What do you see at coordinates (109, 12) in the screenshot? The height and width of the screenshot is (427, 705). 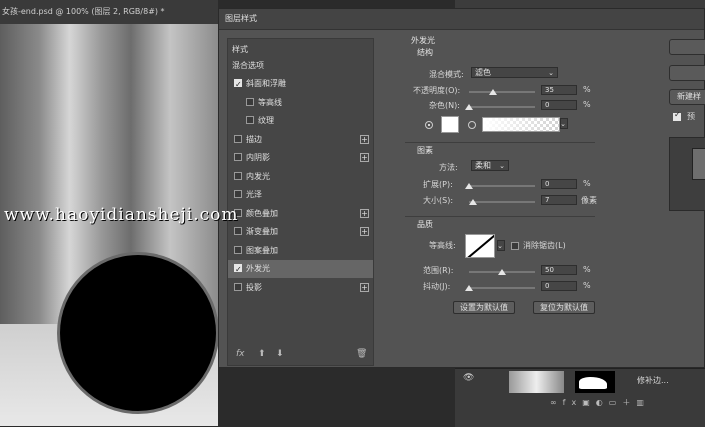 I see `document-tab: 女孩-end.psd @ 100% (图层 2, RGB/8#) *` at bounding box center [109, 12].